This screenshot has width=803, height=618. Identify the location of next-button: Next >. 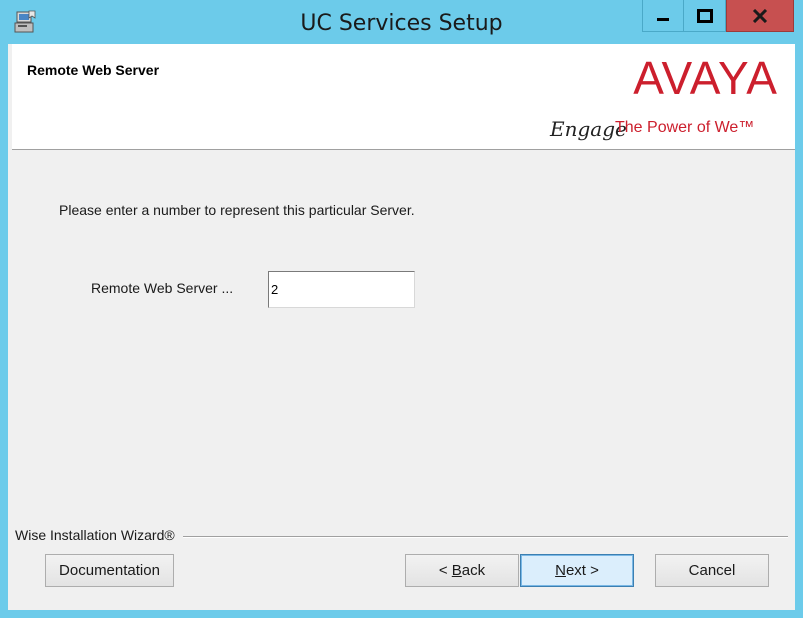
(577, 570).